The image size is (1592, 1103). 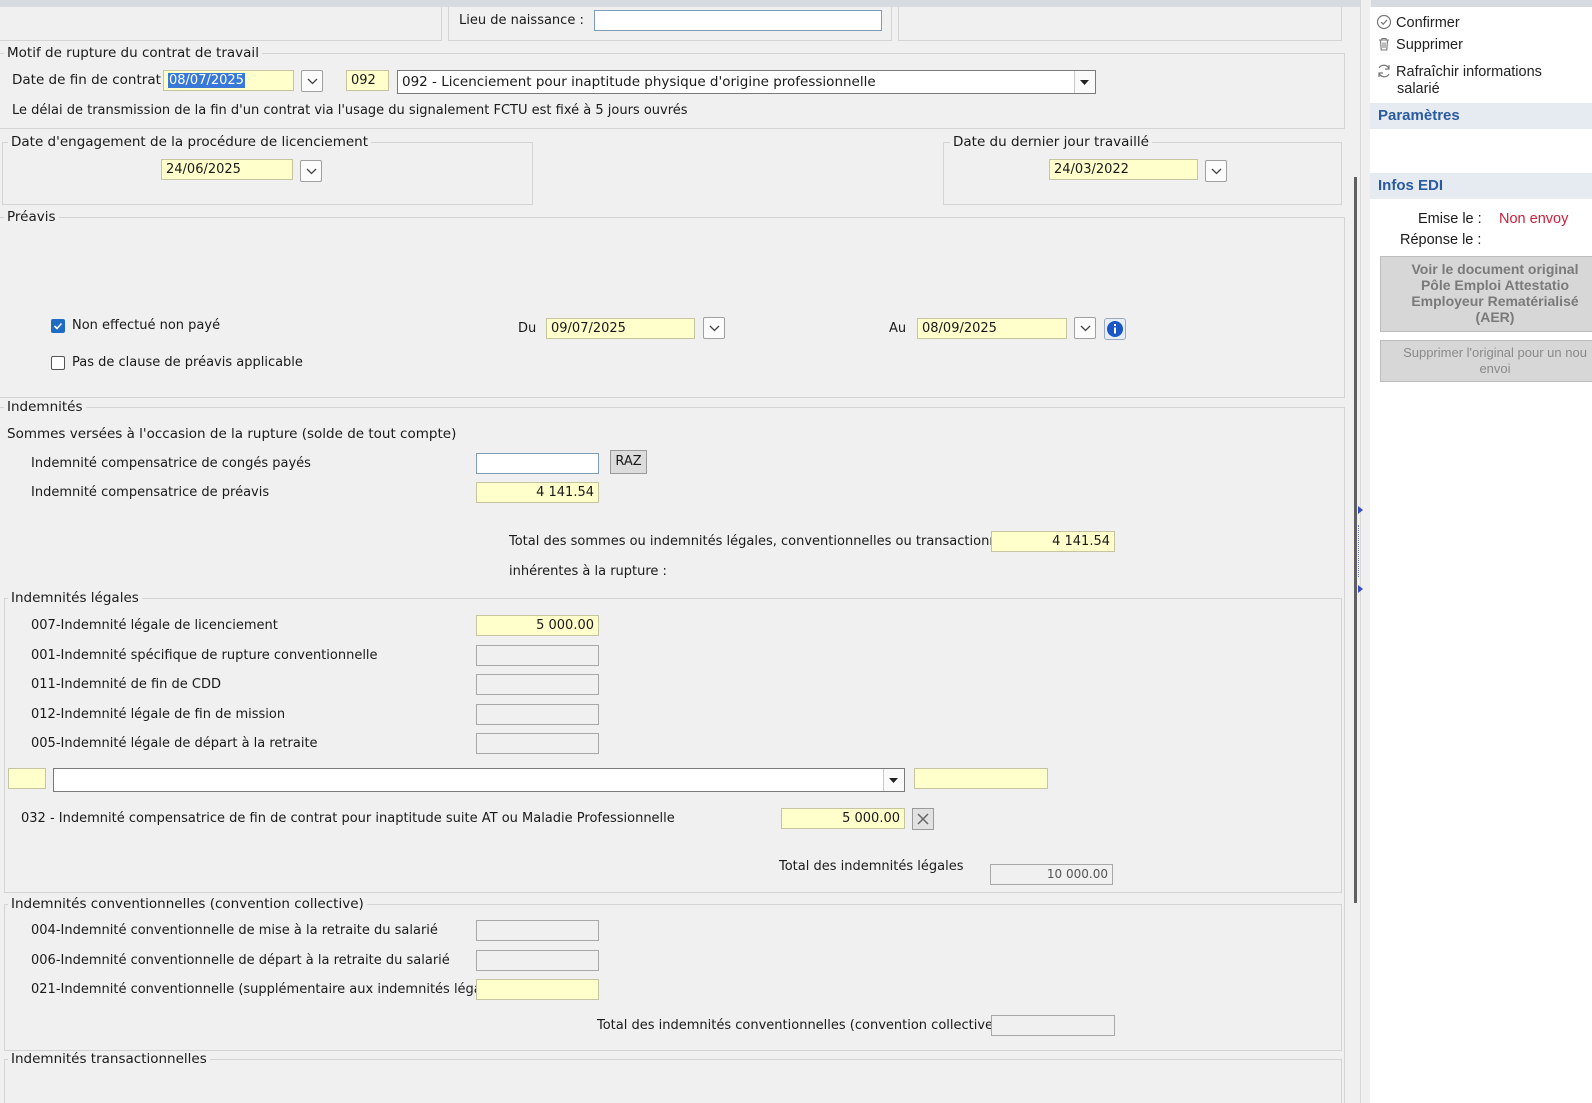 I want to click on add-indemnite-select, so click(x=479, y=780).